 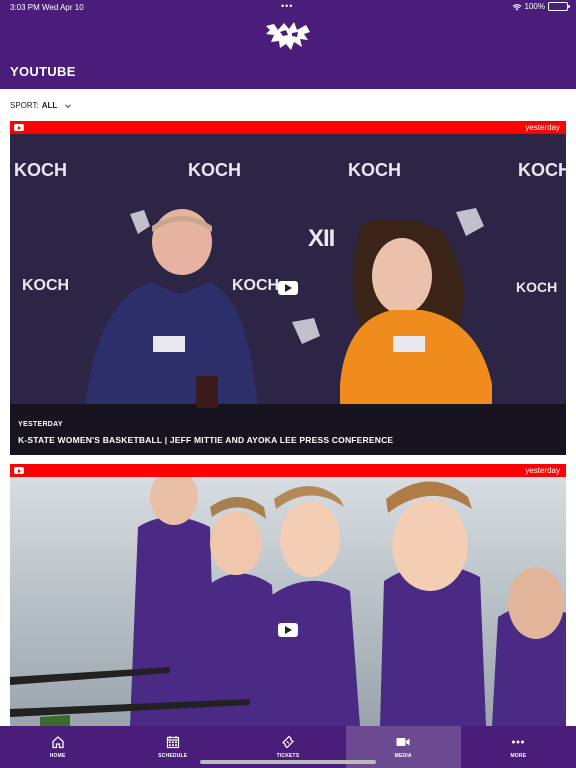 I want to click on tab-label: MEDIA, so click(x=403, y=756).